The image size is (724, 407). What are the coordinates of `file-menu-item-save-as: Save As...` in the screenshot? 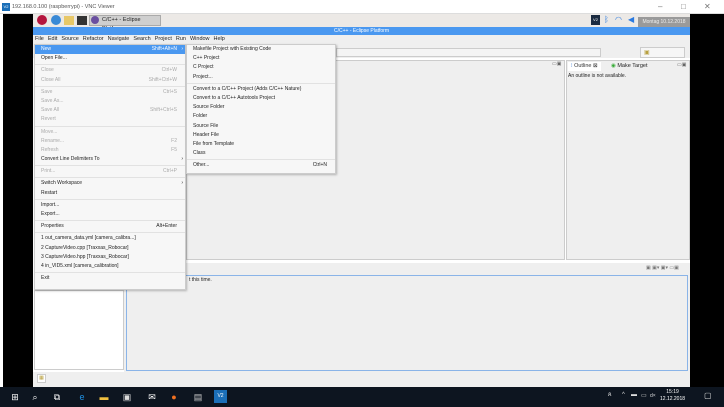 It's located at (110, 101).